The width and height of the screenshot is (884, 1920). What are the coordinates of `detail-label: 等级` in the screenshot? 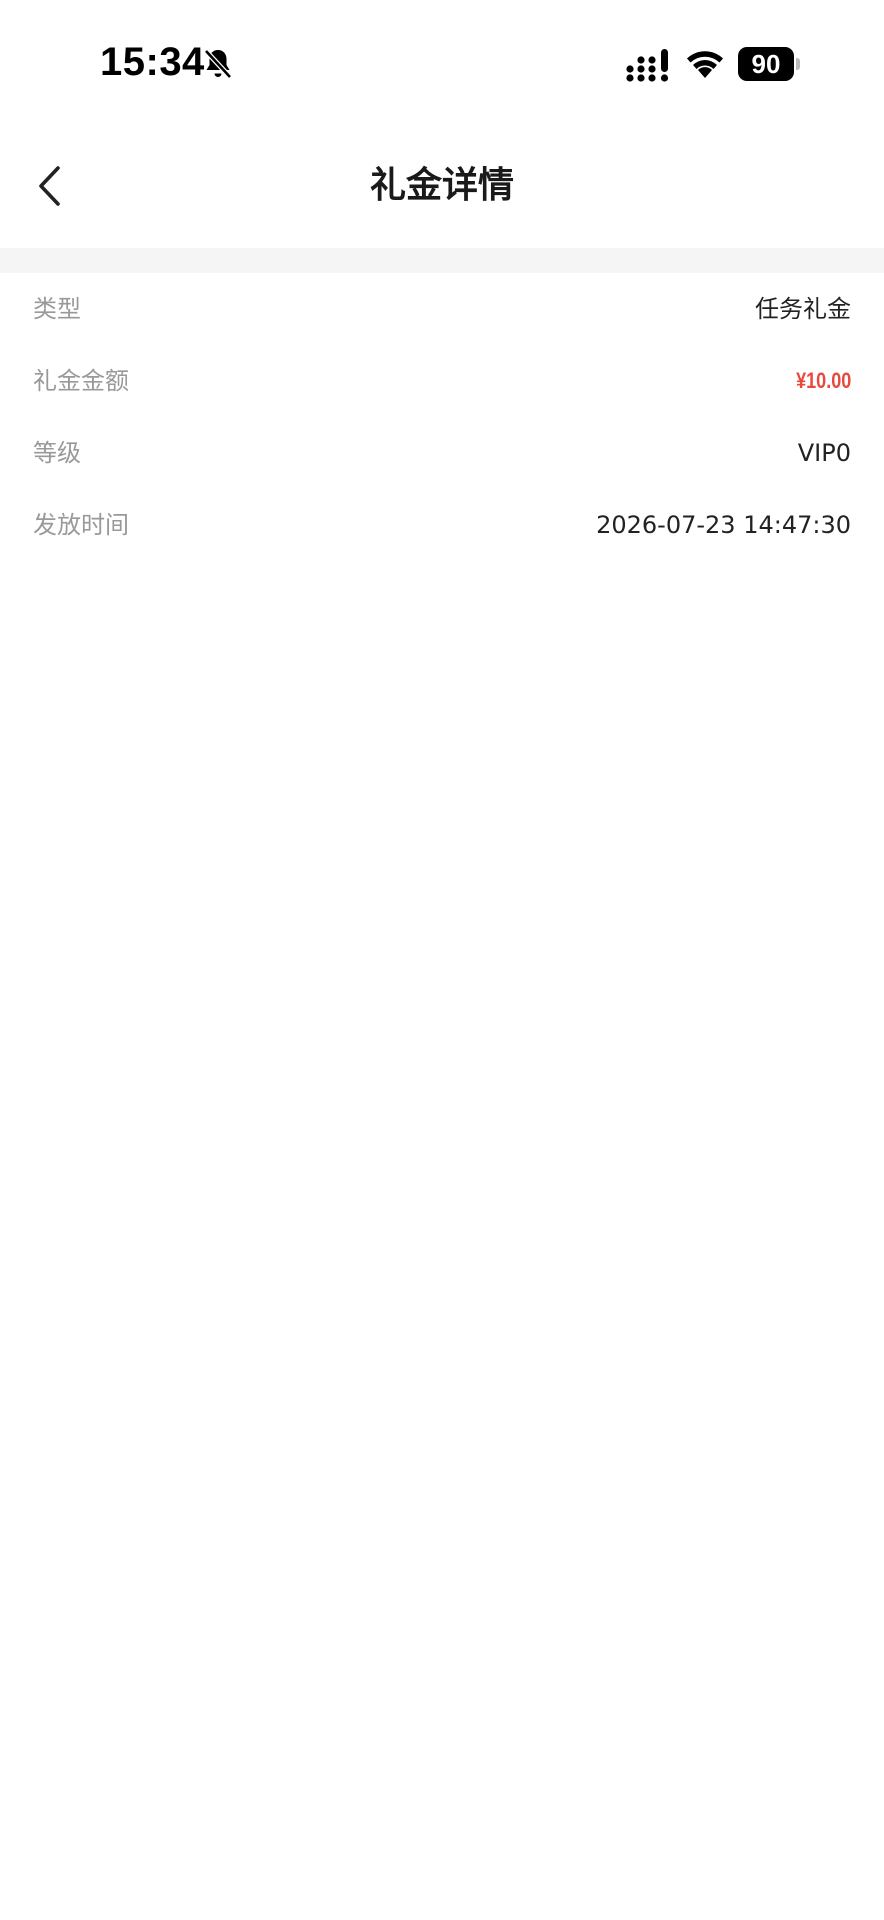 It's located at (57, 453).